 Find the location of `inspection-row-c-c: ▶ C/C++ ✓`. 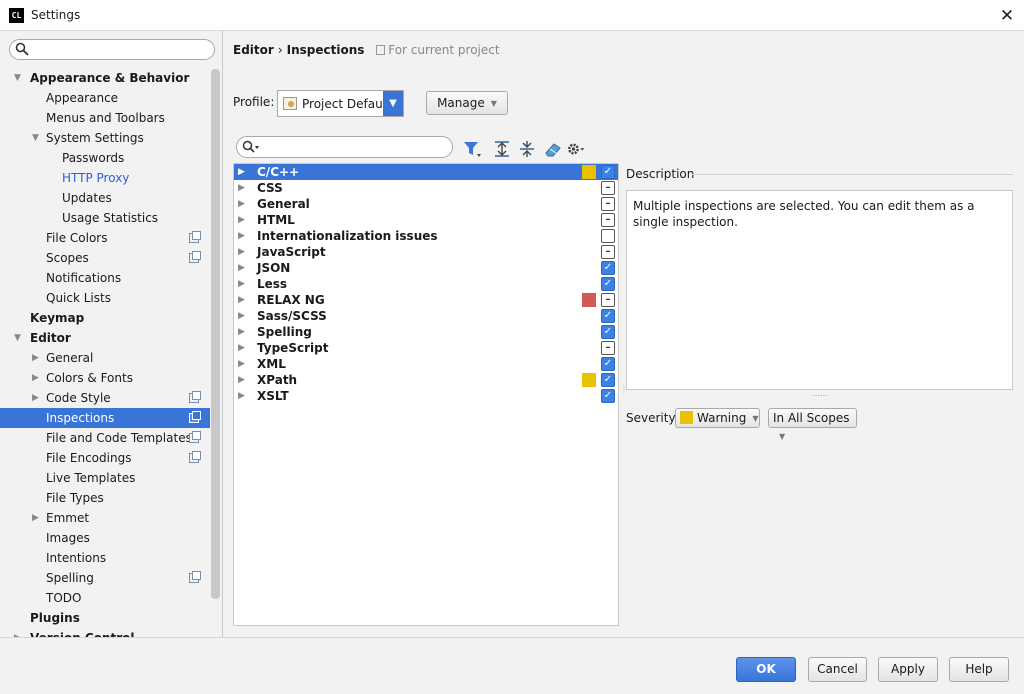

inspection-row-c-c: ▶ C/C++ ✓ is located at coordinates (426, 172).